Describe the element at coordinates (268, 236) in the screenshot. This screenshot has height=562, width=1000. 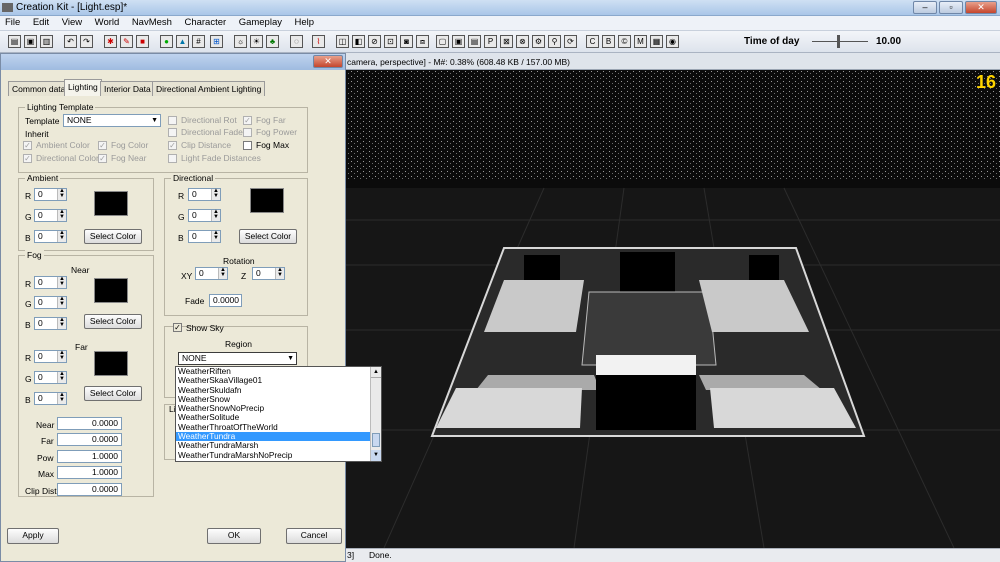
I see `directional-select-color-button: Select Color` at that location.